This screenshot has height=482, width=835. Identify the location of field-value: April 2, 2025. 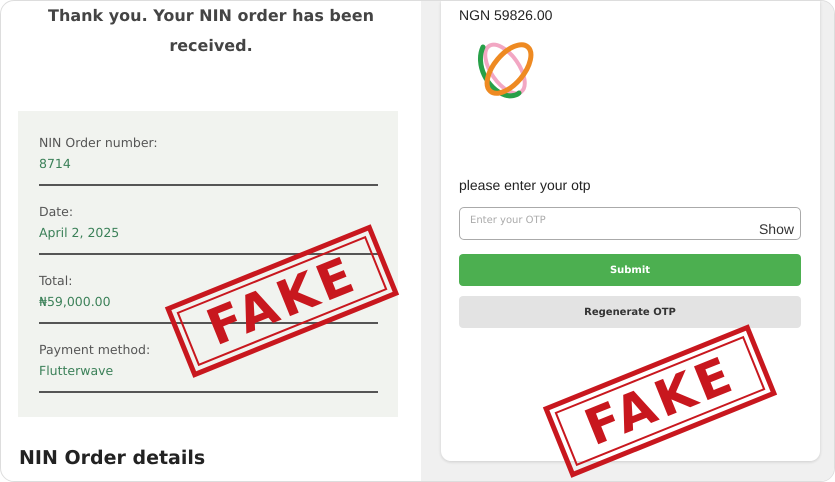
(79, 233).